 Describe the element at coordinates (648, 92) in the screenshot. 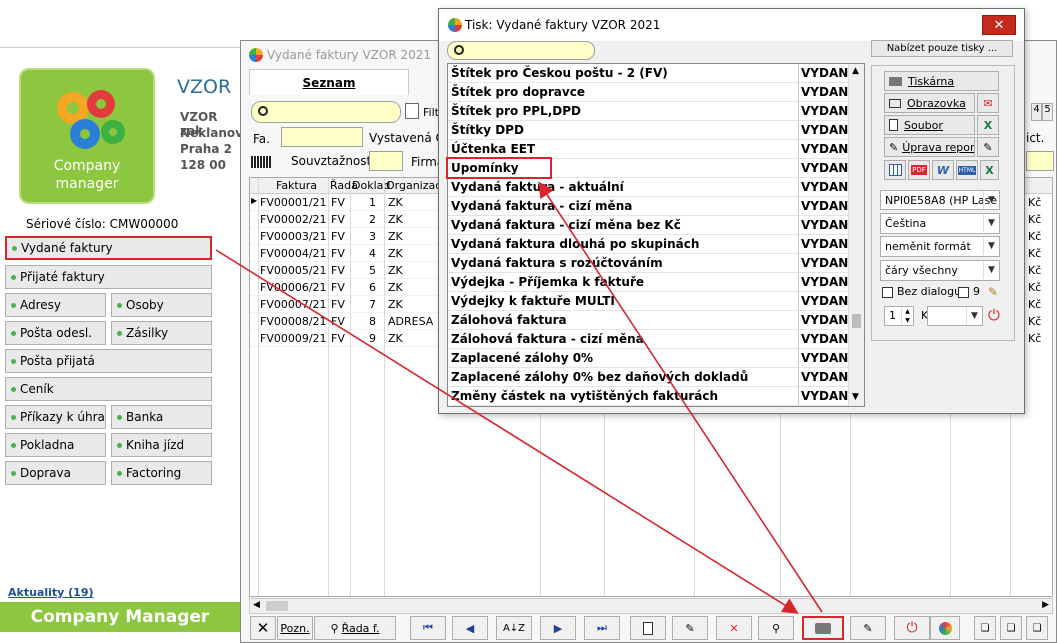

I see `report-item: Štítek pro dopravce VYDANI` at that location.